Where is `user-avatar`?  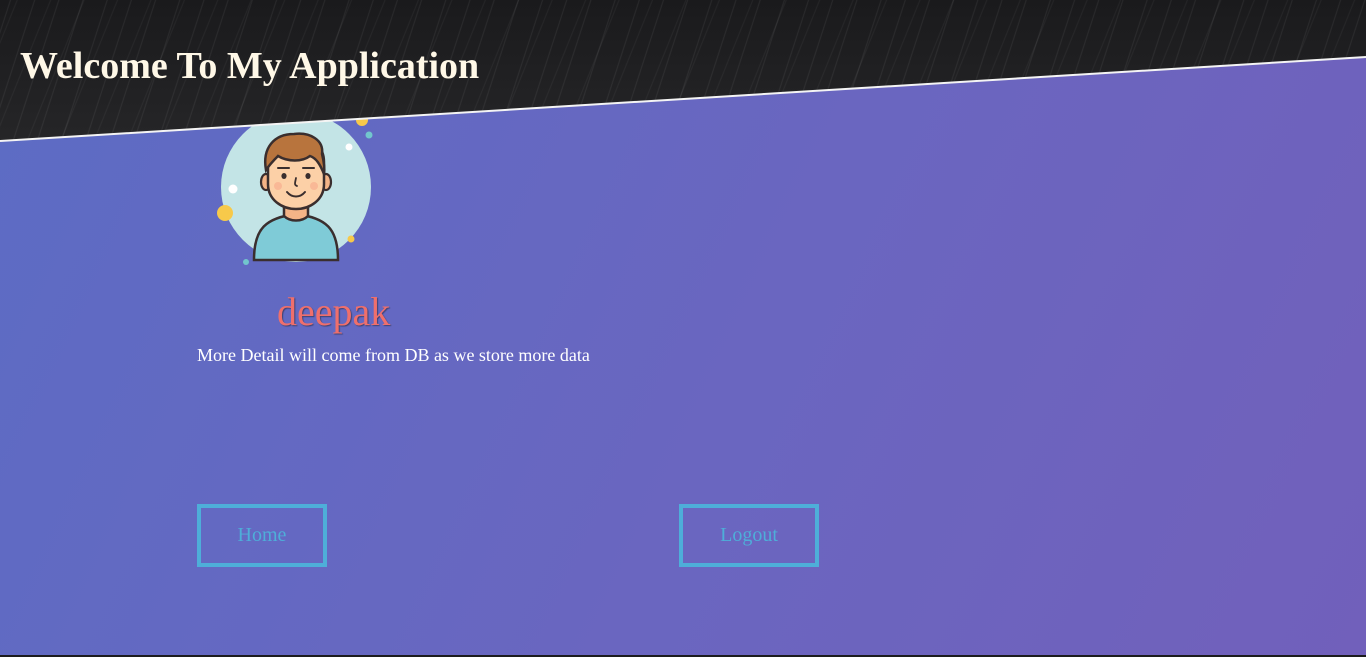 user-avatar is located at coordinates (296, 190).